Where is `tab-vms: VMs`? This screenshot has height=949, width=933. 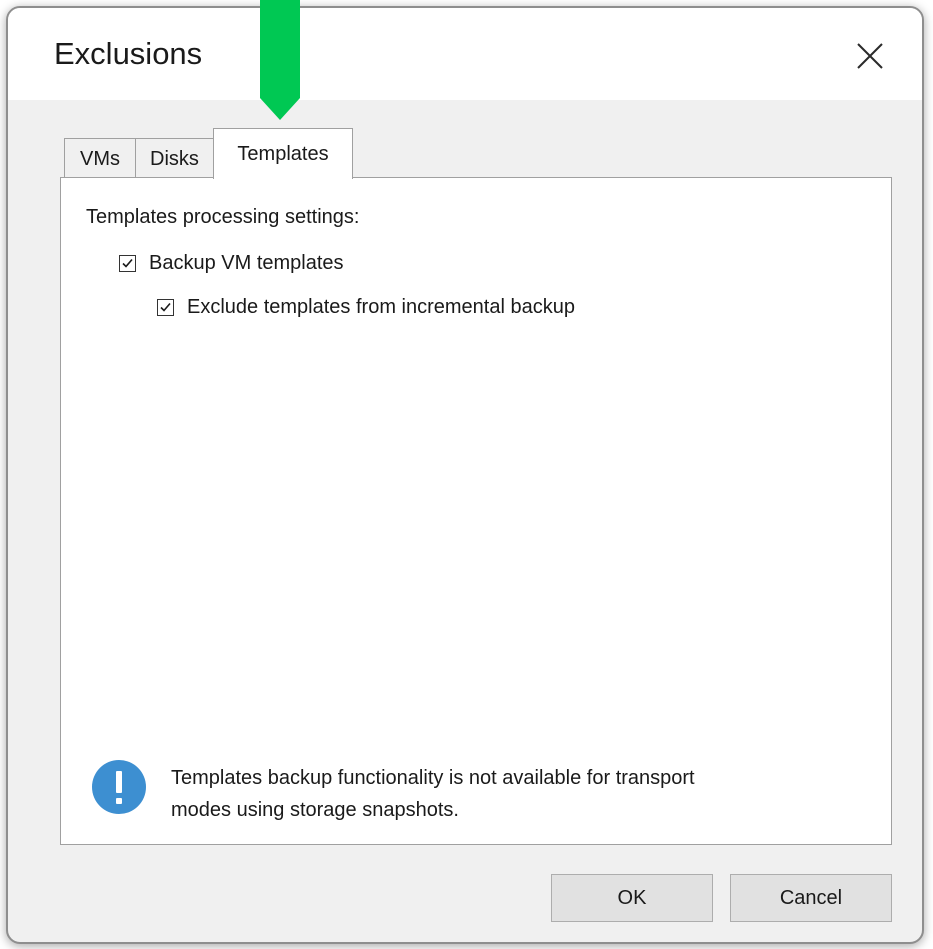
tab-vms: VMs is located at coordinates (100, 158).